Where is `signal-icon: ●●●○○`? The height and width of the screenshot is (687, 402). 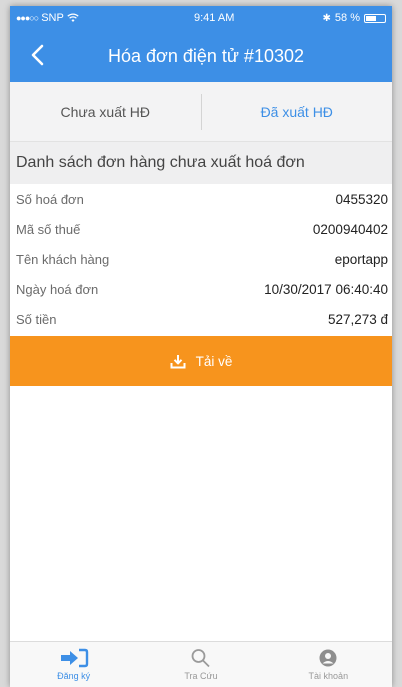
signal-icon: ●●●○○ is located at coordinates (27, 18).